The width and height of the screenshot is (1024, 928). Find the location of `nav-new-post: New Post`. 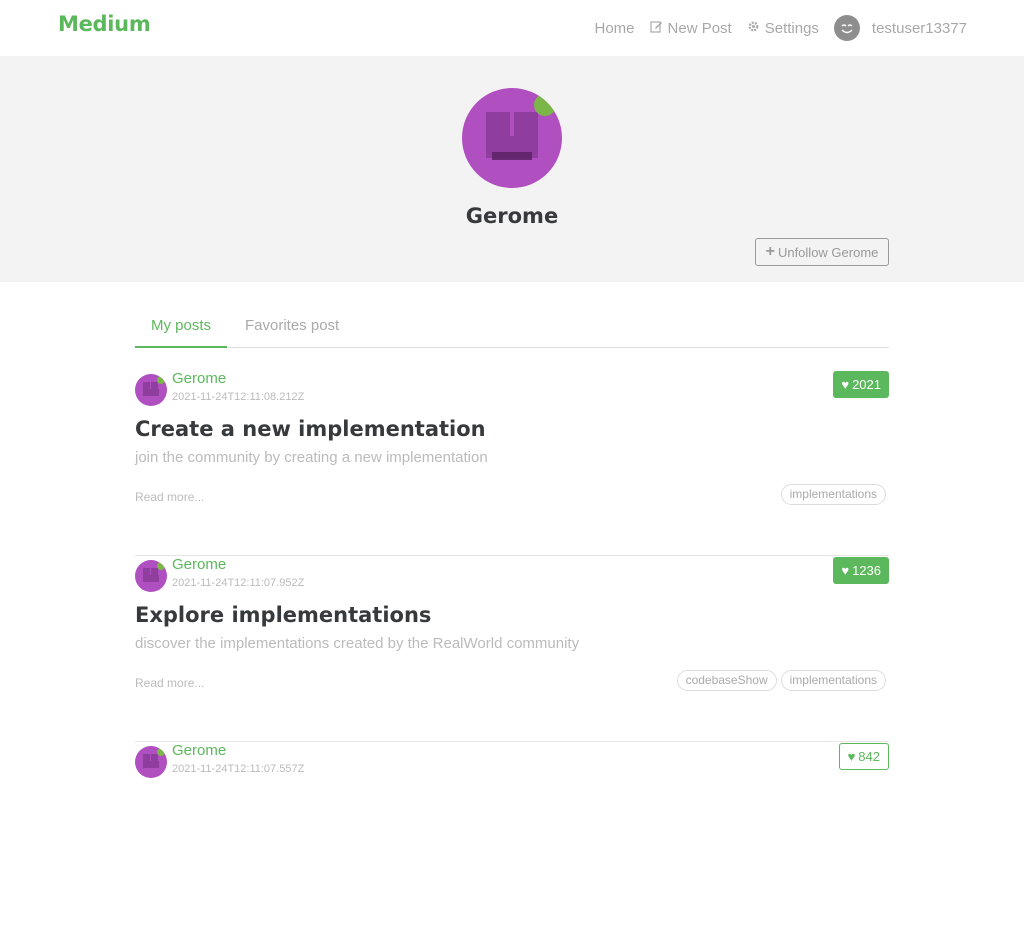

nav-new-post: New Post is located at coordinates (690, 28).